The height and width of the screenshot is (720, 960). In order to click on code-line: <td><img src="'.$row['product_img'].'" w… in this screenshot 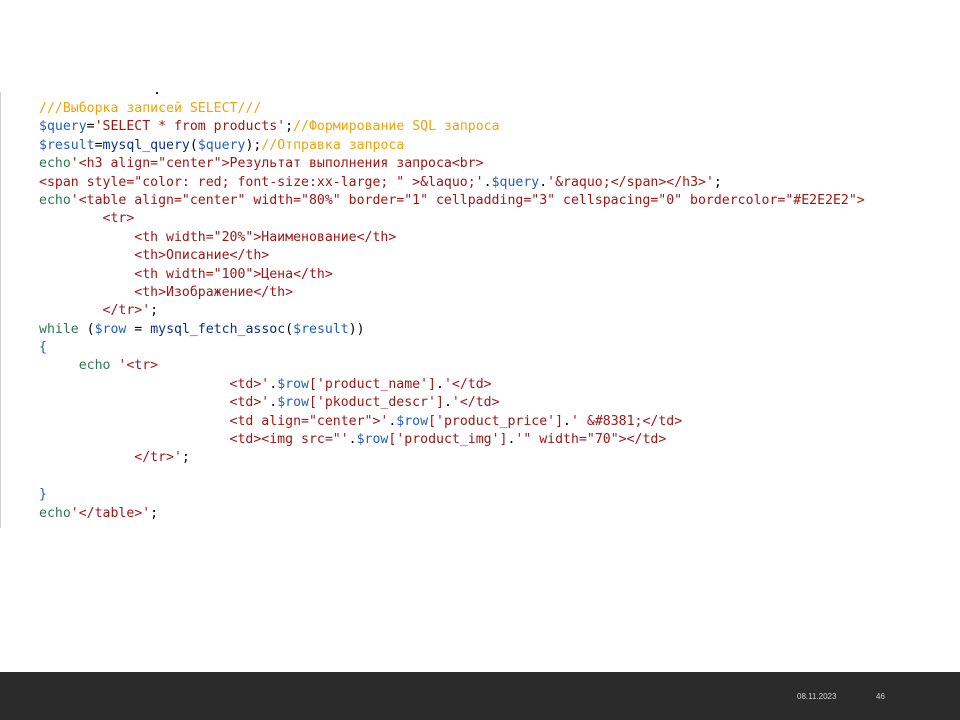, I will do `click(452, 440)`.